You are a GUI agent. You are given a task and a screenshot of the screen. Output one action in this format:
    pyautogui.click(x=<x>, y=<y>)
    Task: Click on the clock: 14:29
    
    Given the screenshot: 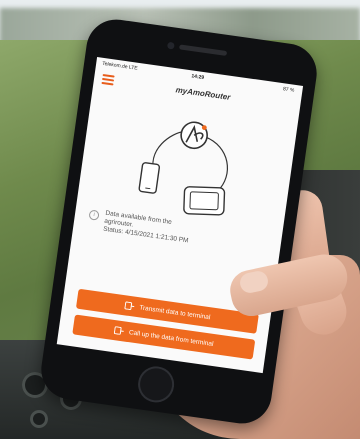 What is the action you would take?
    pyautogui.click(x=197, y=77)
    